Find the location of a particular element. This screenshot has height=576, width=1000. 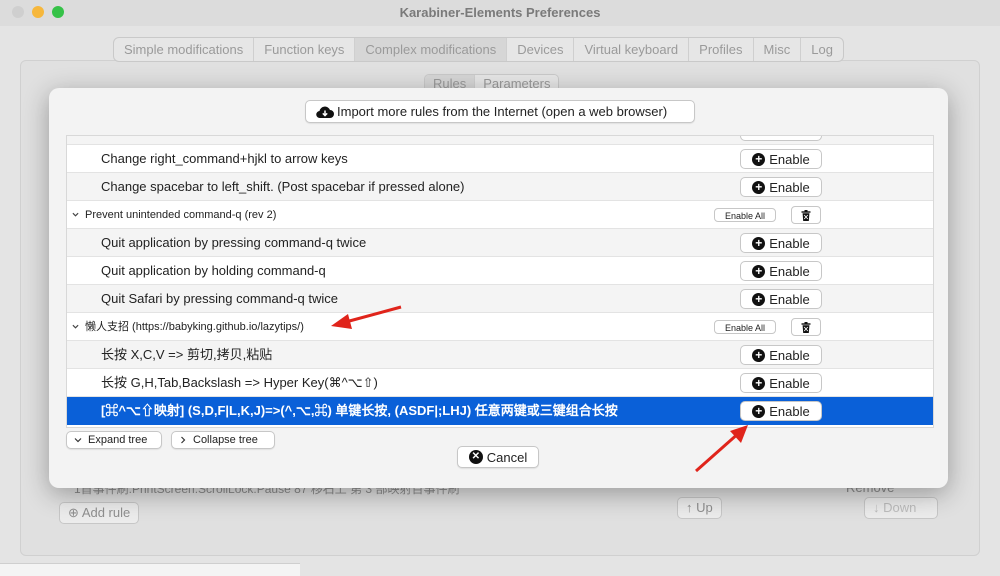

tab-log: Log is located at coordinates (822, 49).